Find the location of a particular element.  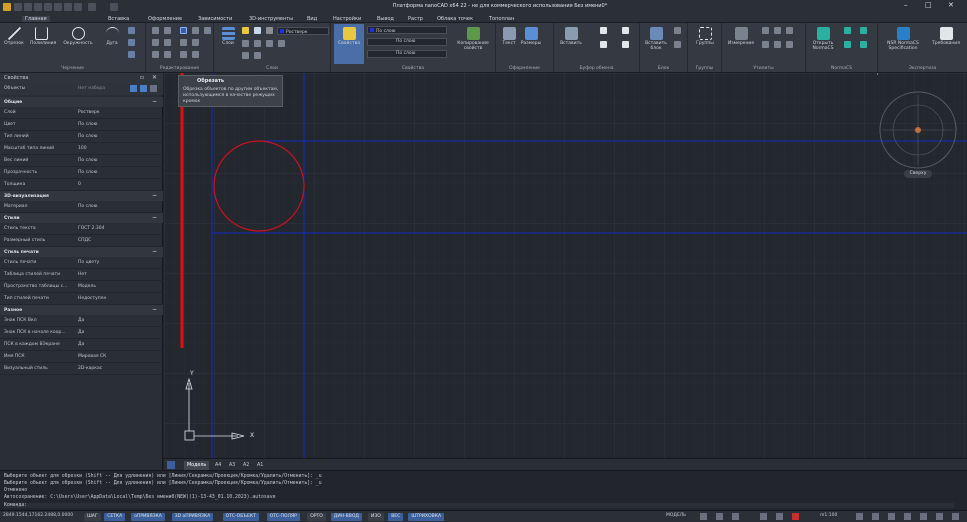

property-section: 3D-визуализация − is located at coordinates (81, 196).